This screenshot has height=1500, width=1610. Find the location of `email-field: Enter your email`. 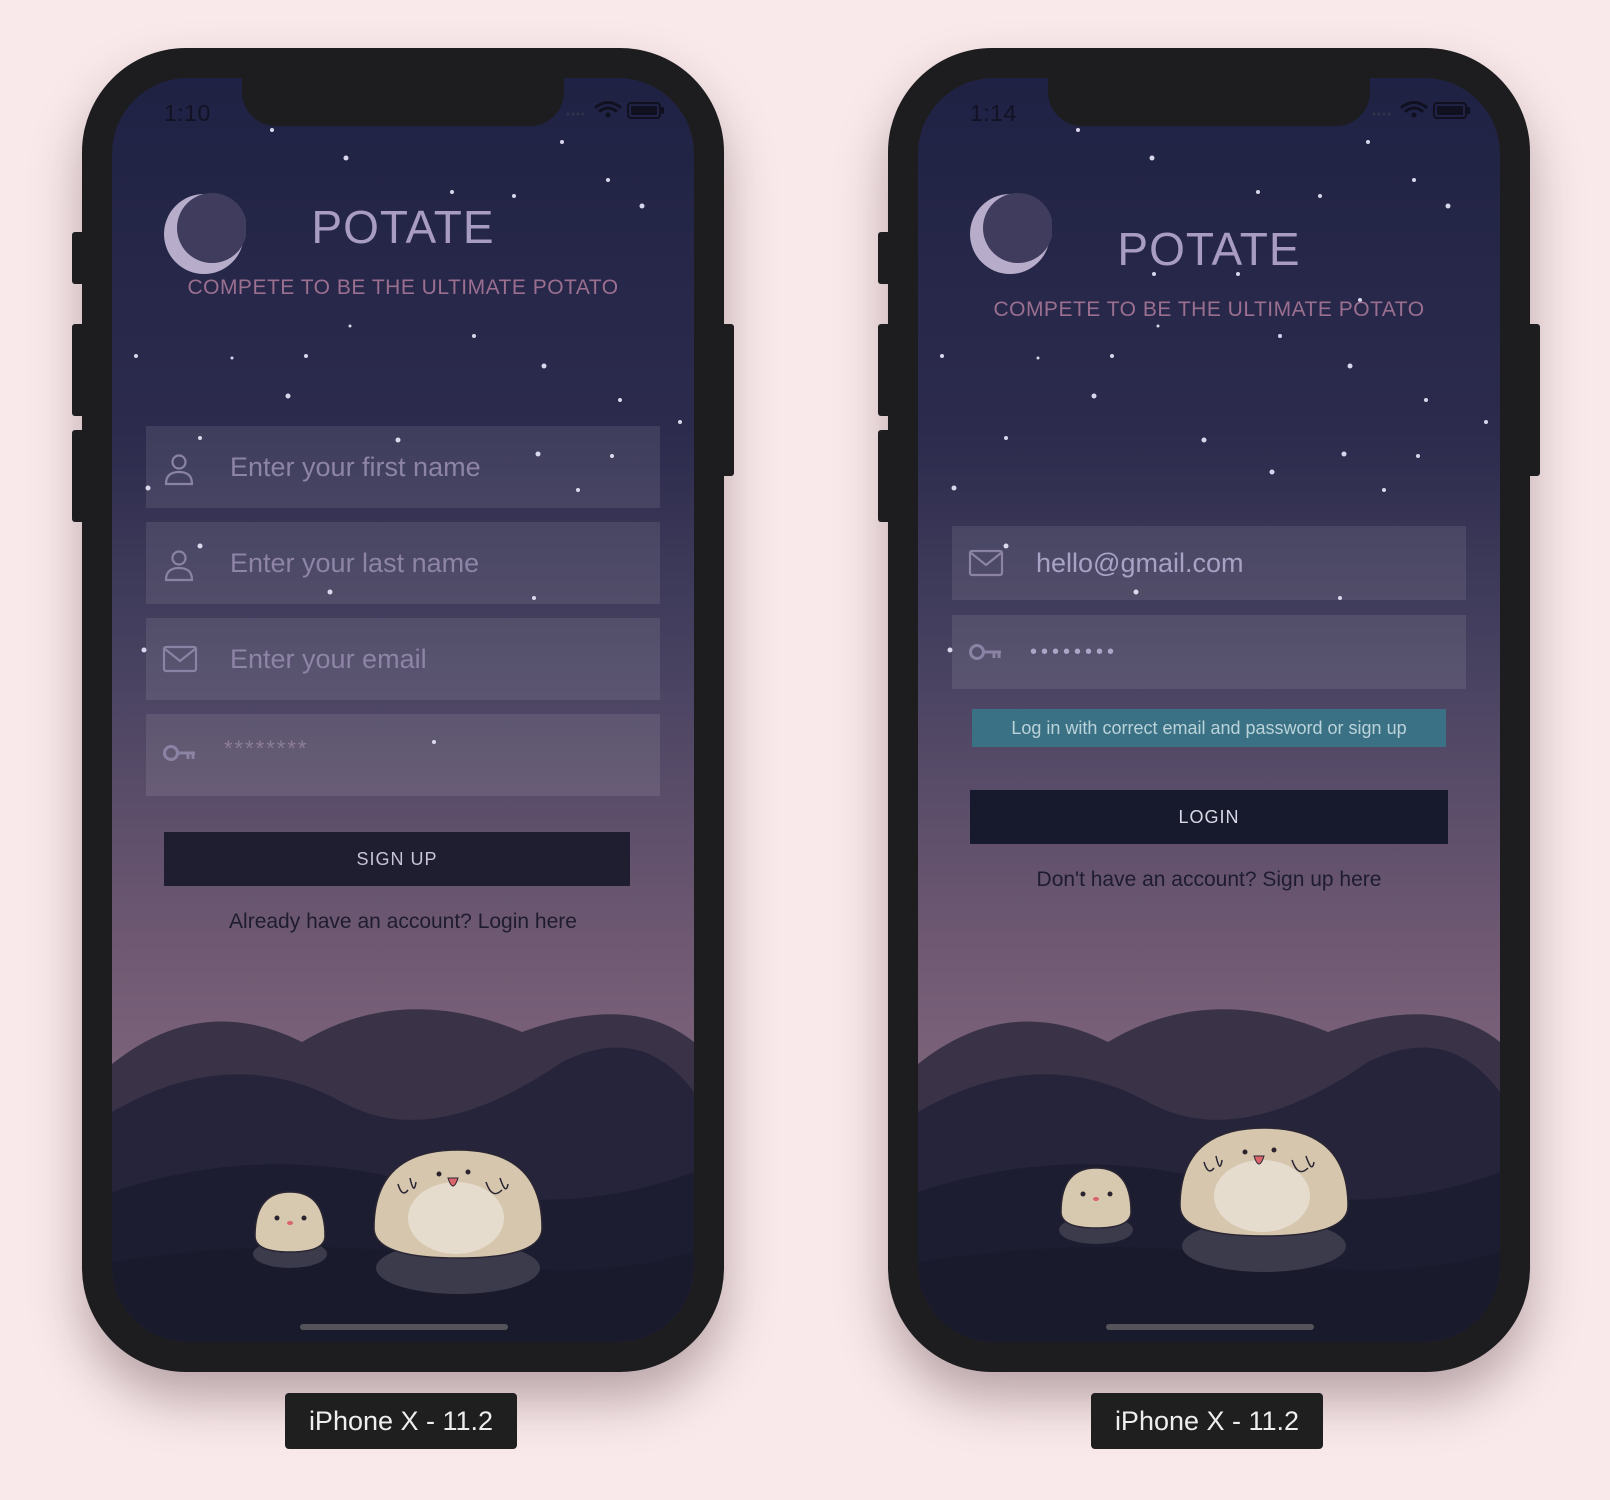

email-field: Enter your email is located at coordinates (403, 659).